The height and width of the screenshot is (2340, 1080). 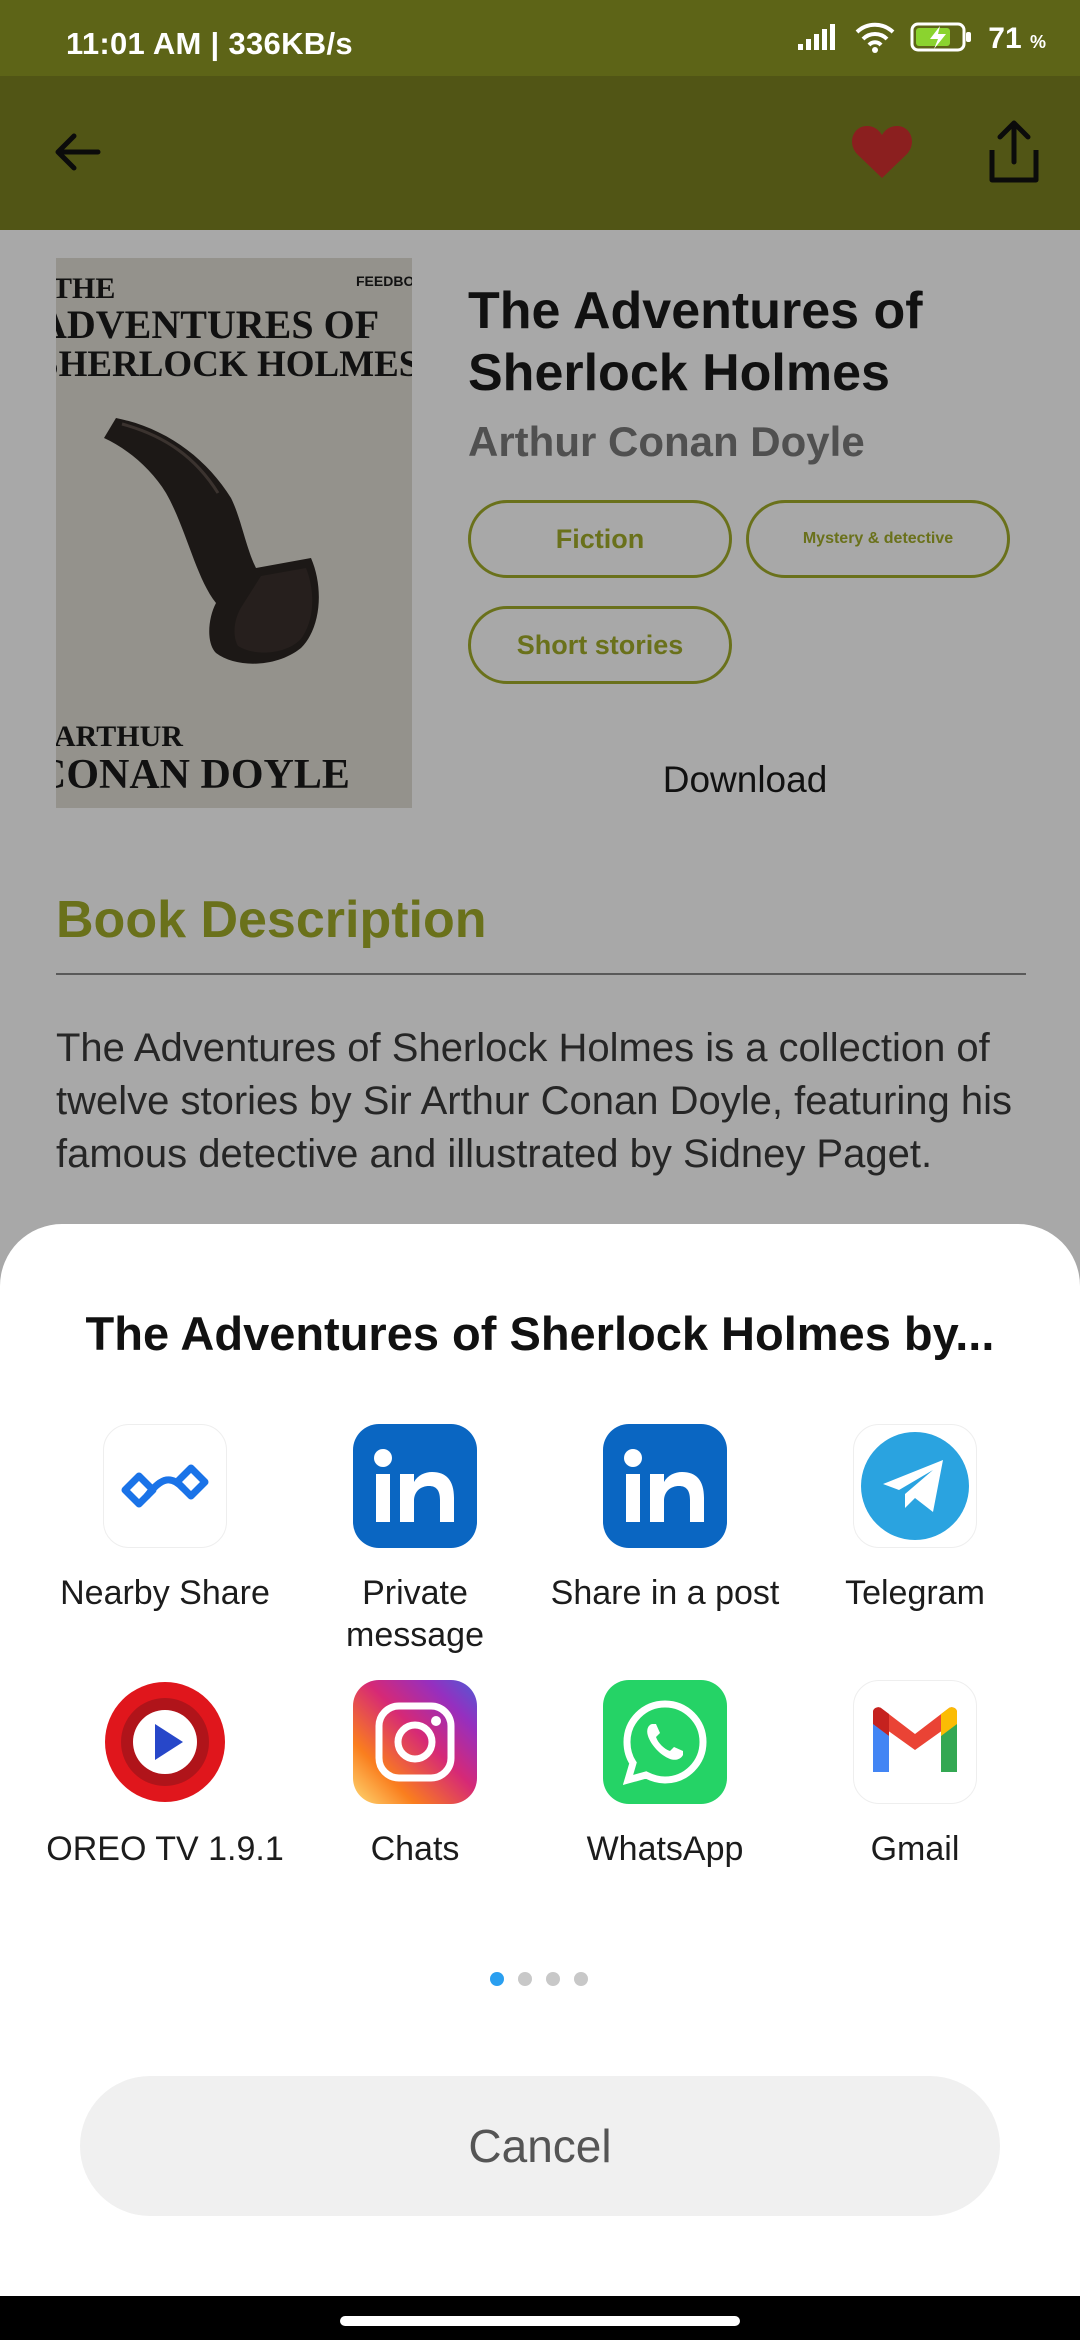 What do you see at coordinates (165, 1593) in the screenshot?
I see `app-label: Nearby Share` at bounding box center [165, 1593].